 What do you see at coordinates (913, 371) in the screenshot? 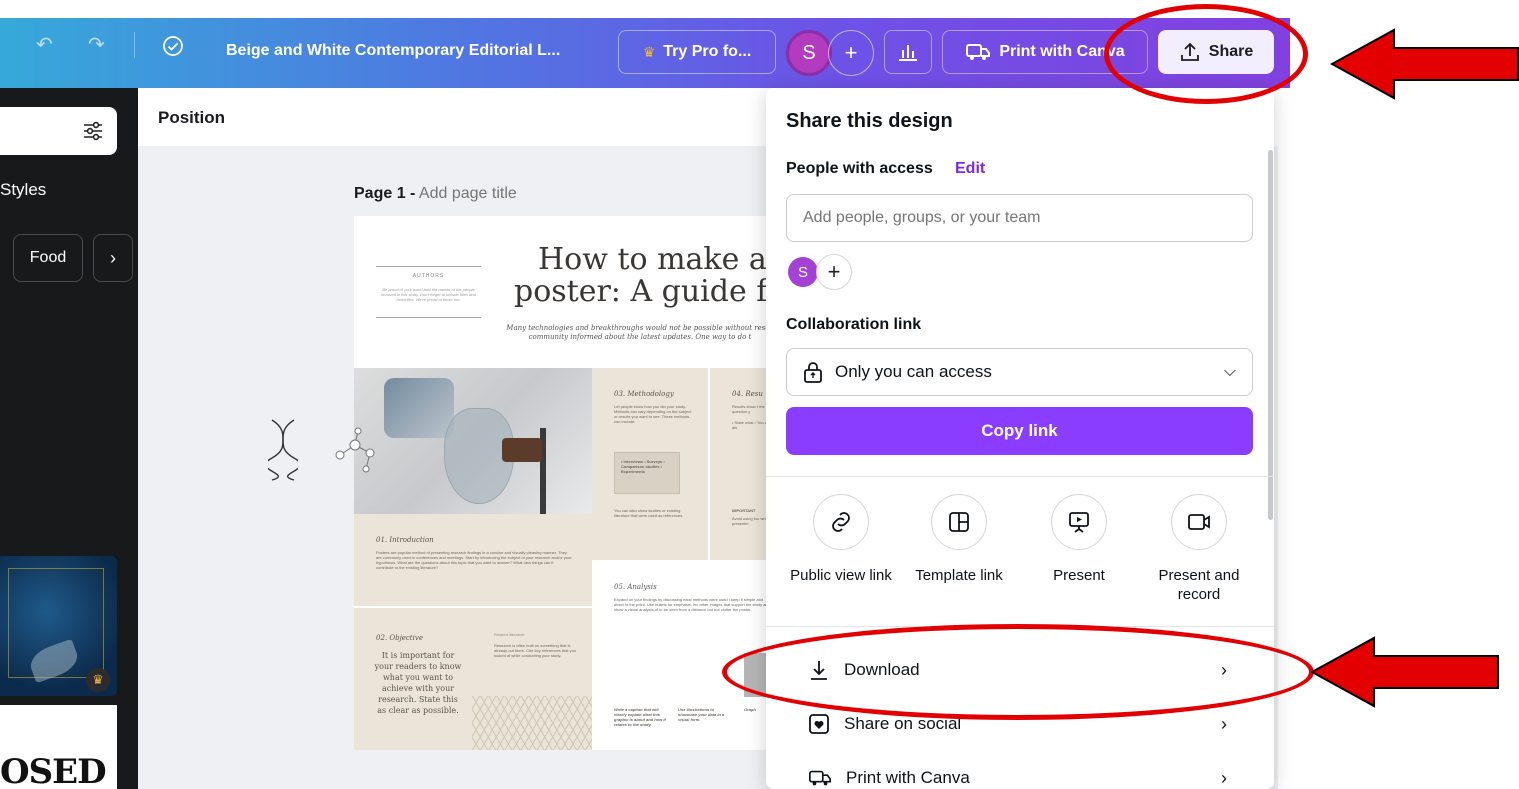
I see `access-level-value: Only you can access` at bounding box center [913, 371].